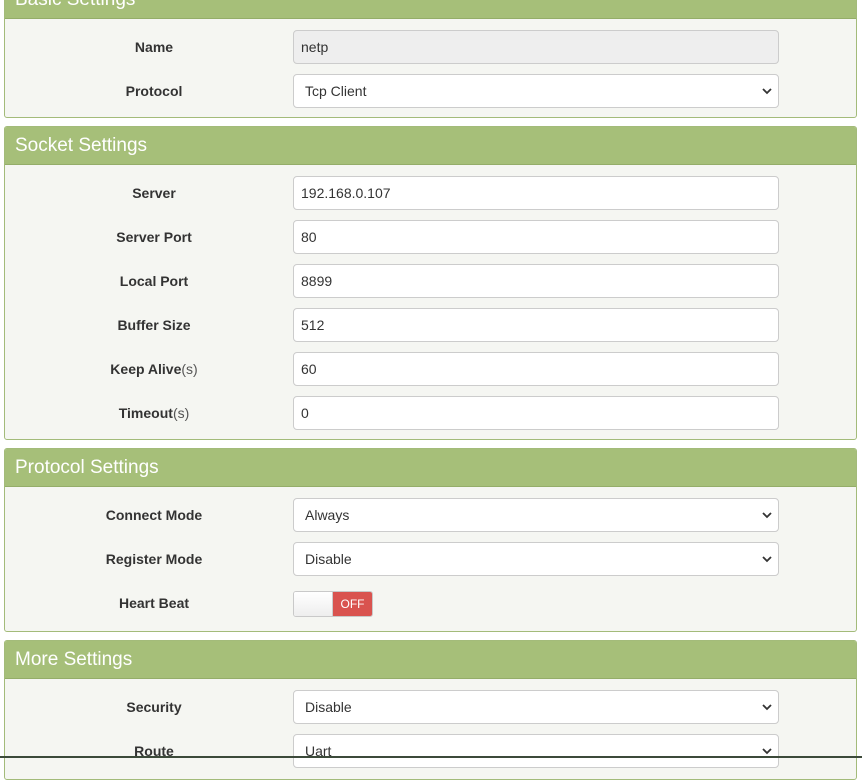 The height and width of the screenshot is (780, 862). Describe the element at coordinates (536, 193) in the screenshot. I see `server-input: 192.168.0.107` at that location.